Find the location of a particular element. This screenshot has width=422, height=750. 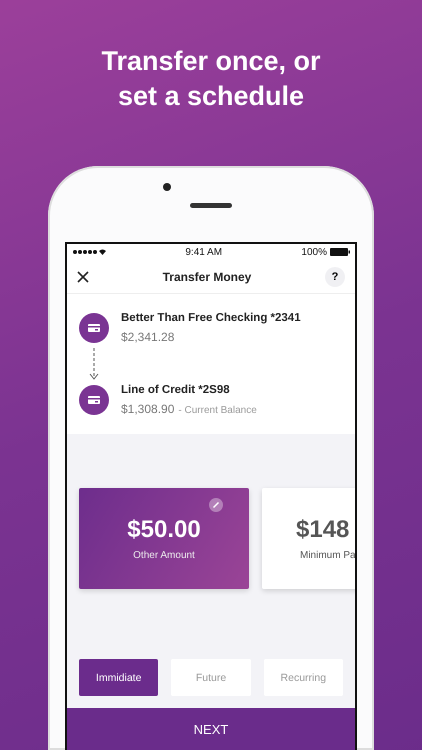

signal-icon is located at coordinates (89, 252).